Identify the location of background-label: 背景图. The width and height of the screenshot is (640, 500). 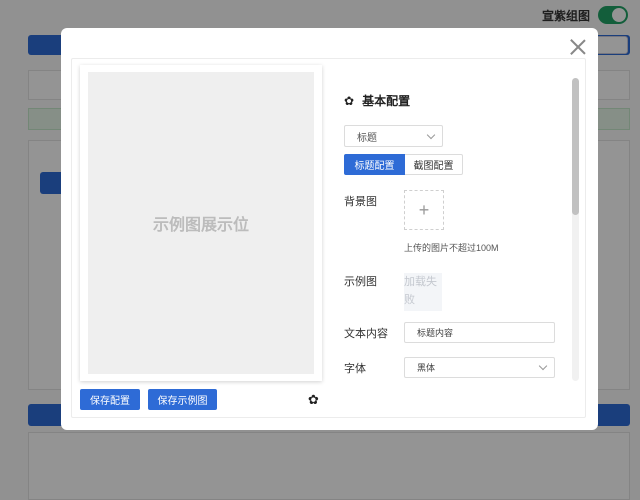
(360, 202).